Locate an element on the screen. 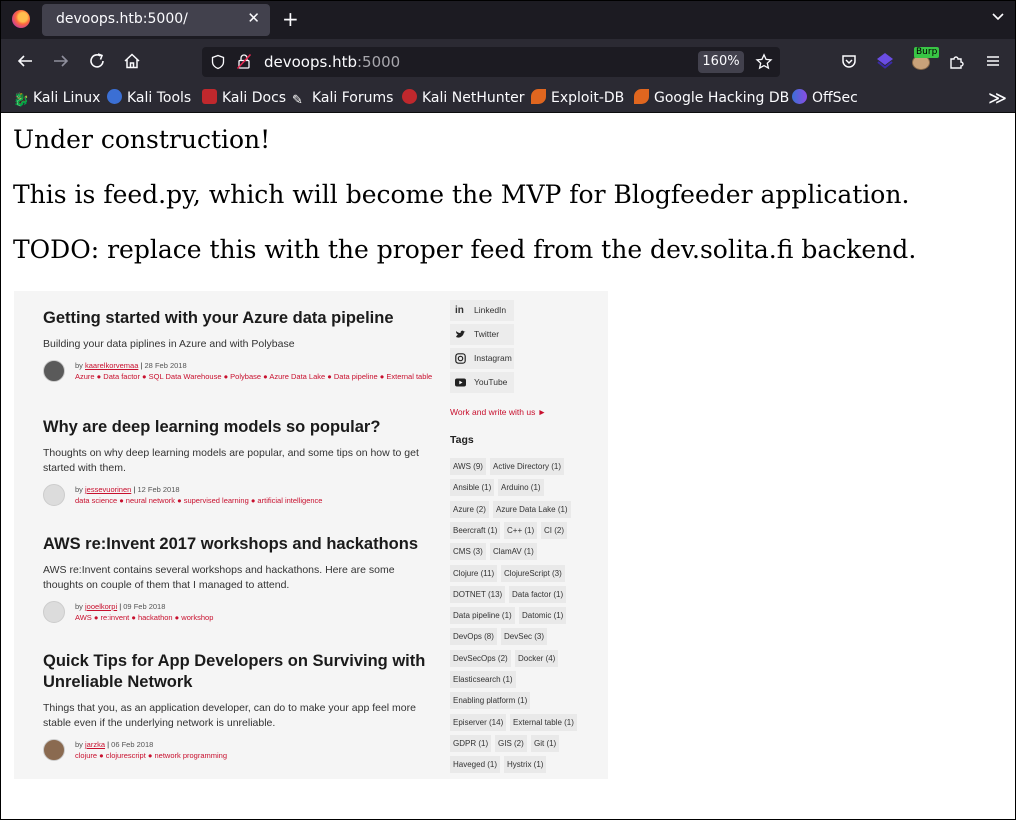  post-author: kaarelkorvemaa is located at coordinates (112, 365).